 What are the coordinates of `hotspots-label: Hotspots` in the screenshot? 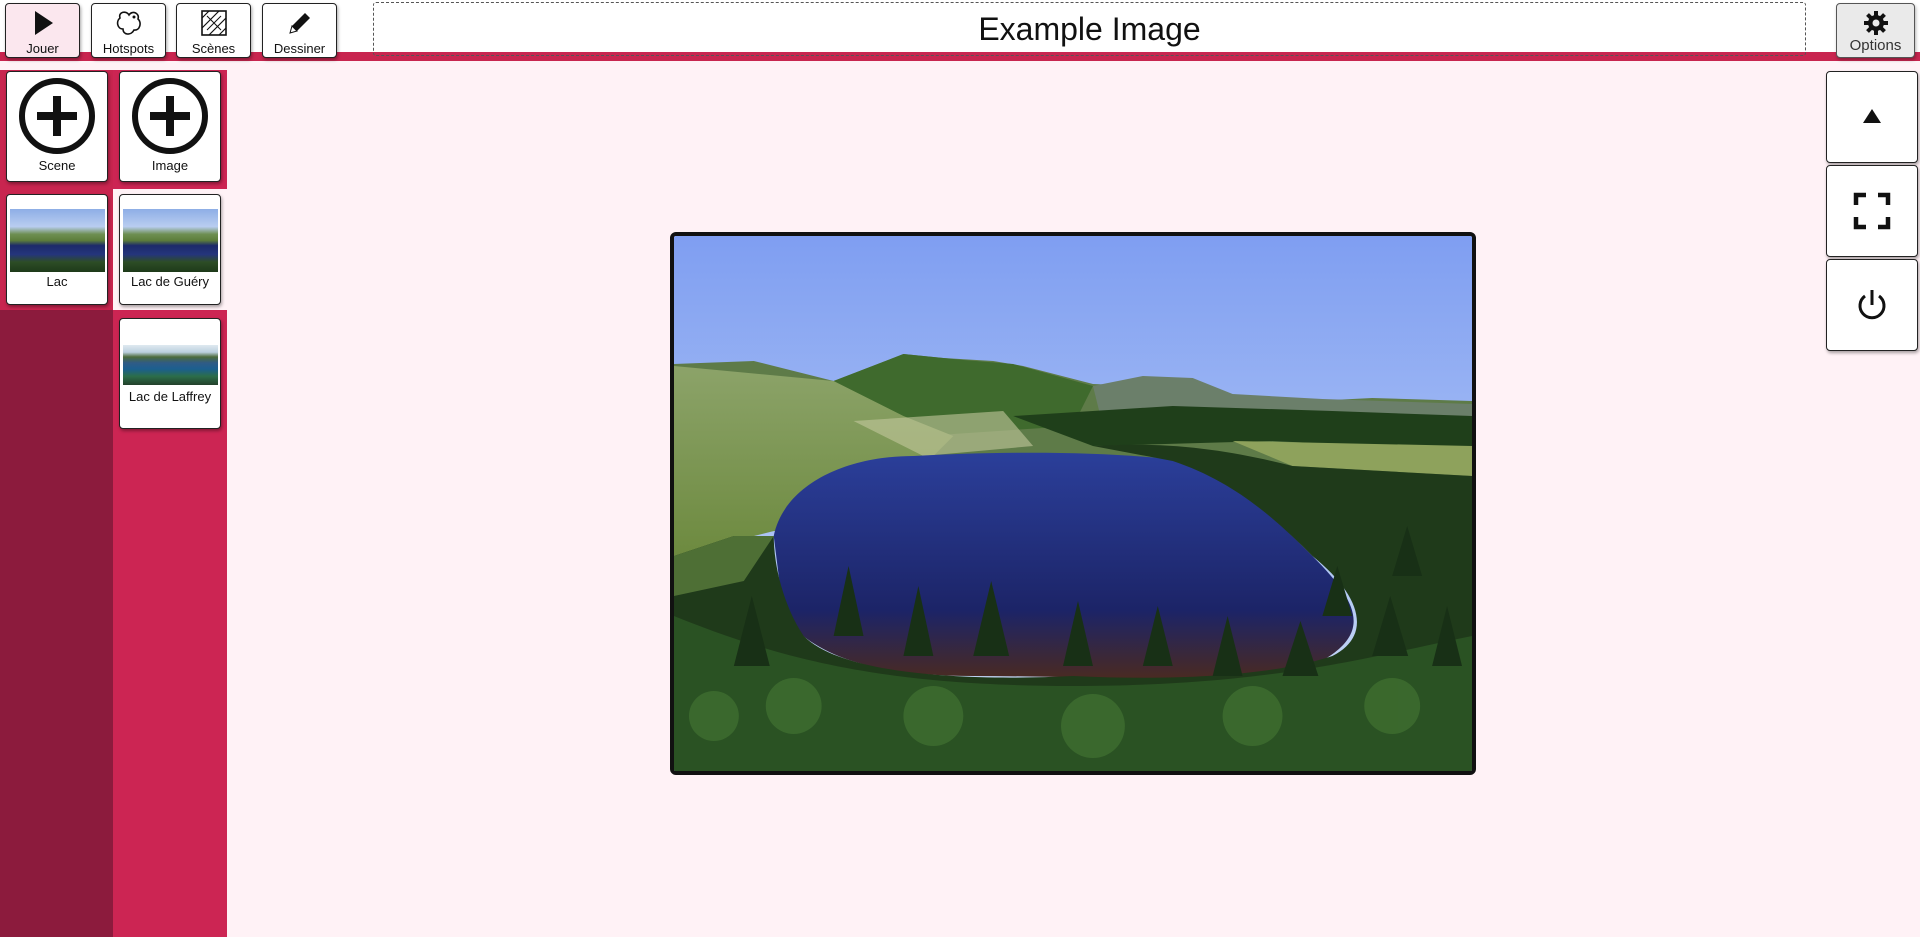 It's located at (128, 48).